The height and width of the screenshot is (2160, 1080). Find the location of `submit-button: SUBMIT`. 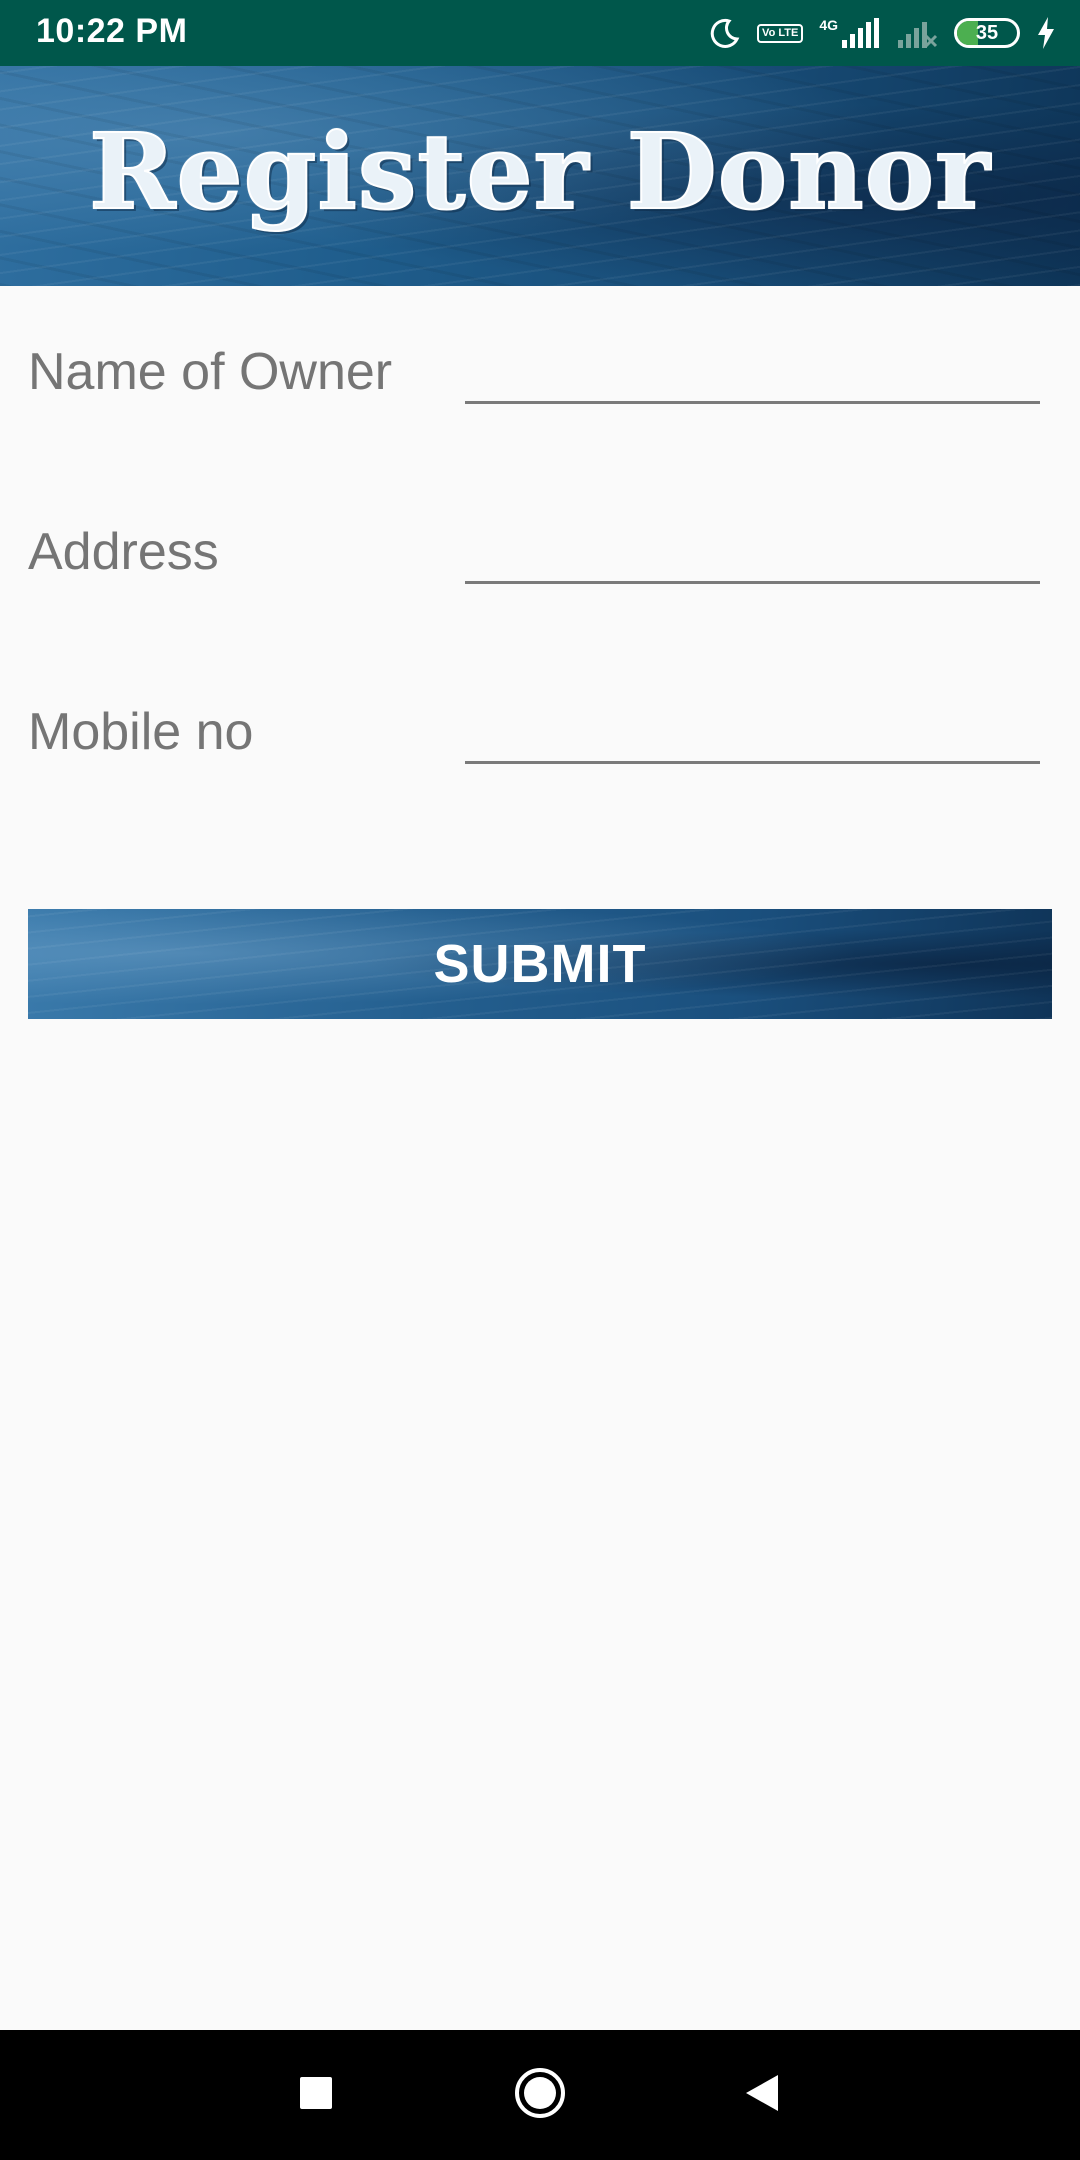

submit-button: SUBMIT is located at coordinates (540, 964).